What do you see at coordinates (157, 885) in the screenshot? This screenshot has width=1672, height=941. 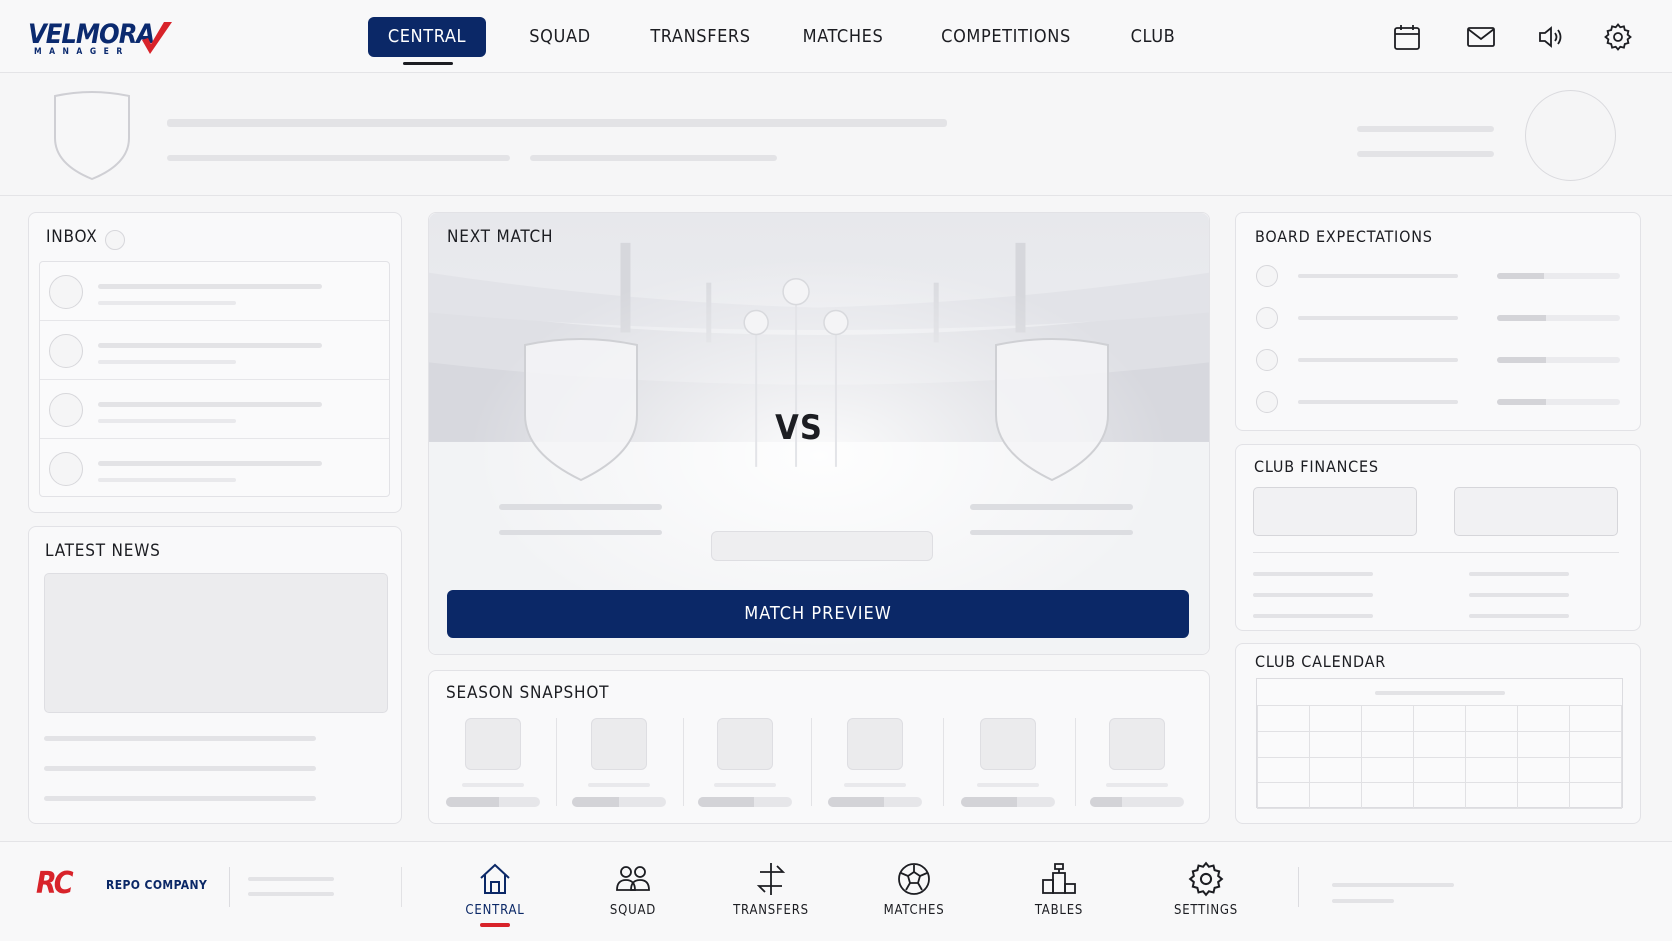 I see `sponsor-name: REPO COMPANY` at bounding box center [157, 885].